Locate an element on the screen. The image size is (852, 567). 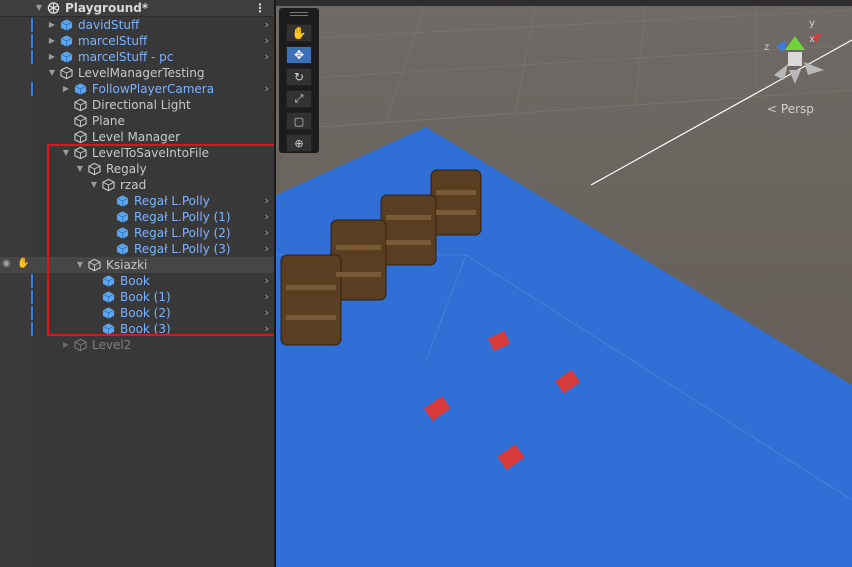
item-label: davidStuff is located at coordinates (109, 25).